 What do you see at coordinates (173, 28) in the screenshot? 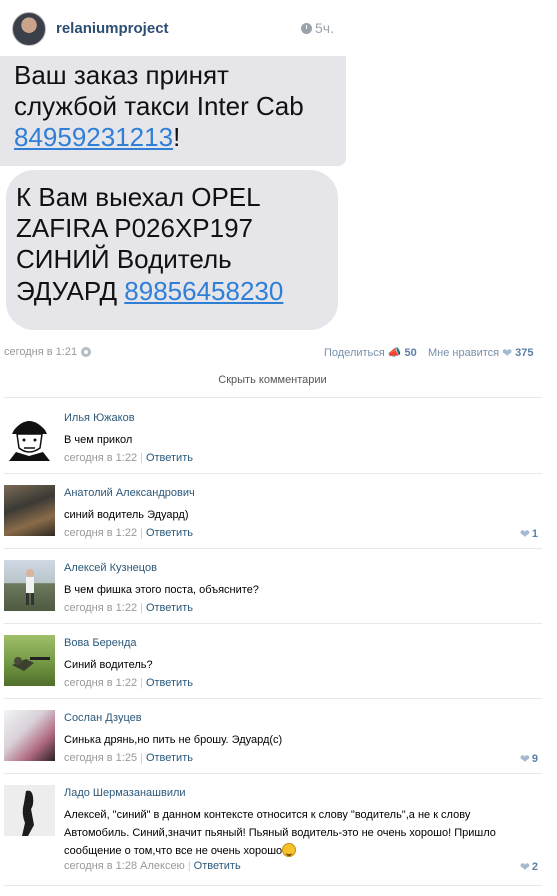
I see `instagram-header: relaniumproject 5ч.` at bounding box center [173, 28].